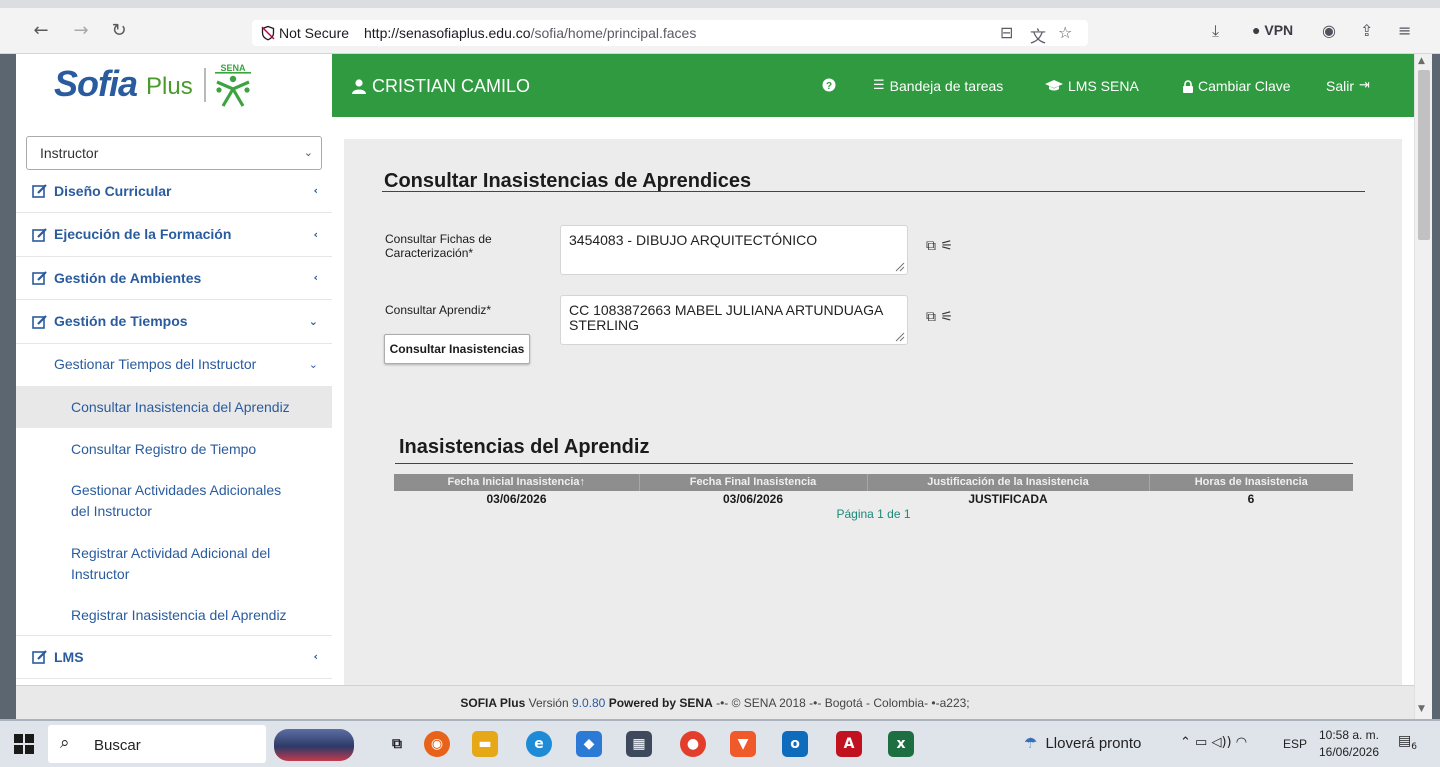 The height and width of the screenshot is (767, 1440). I want to click on role-select-value: Instructor, so click(69, 153).